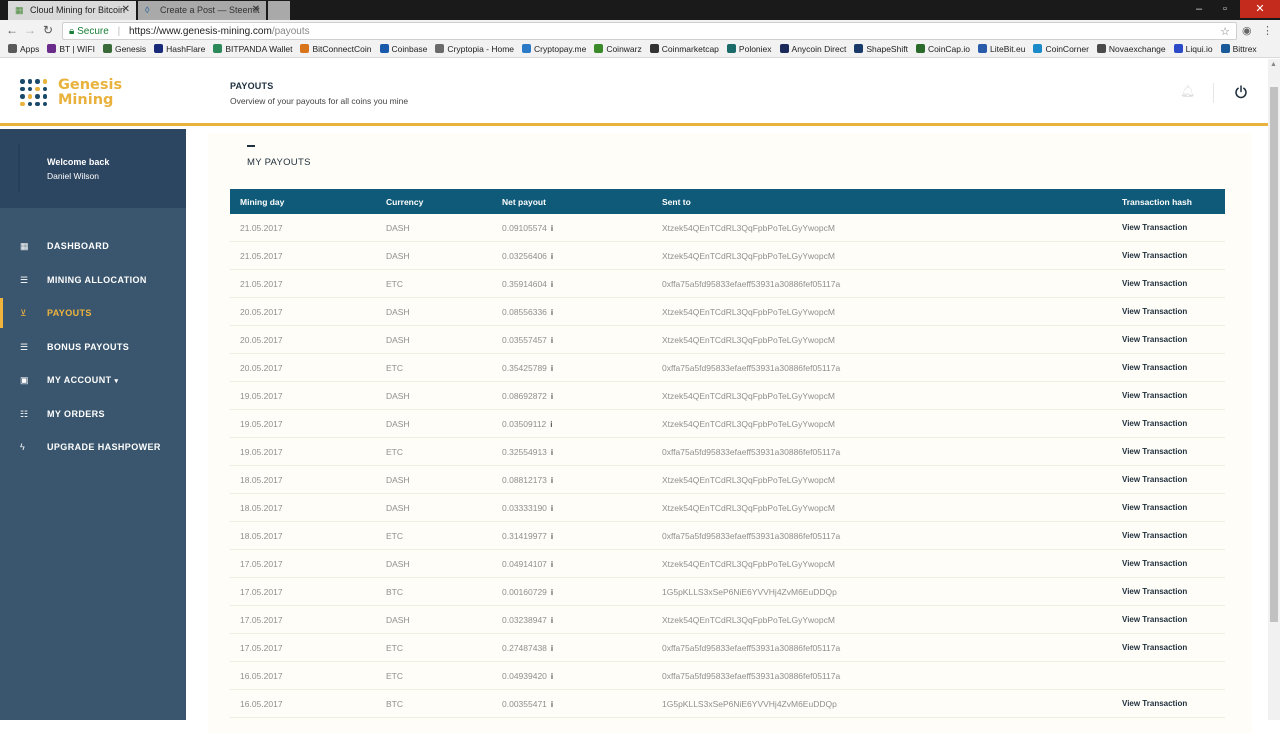 This screenshot has width=1280, height=733. Describe the element at coordinates (748, 620) in the screenshot. I see `sent-to-address-cell: Xtzek54QEnTCdRL3QqFpbPoTeLGyYwopcM` at that location.